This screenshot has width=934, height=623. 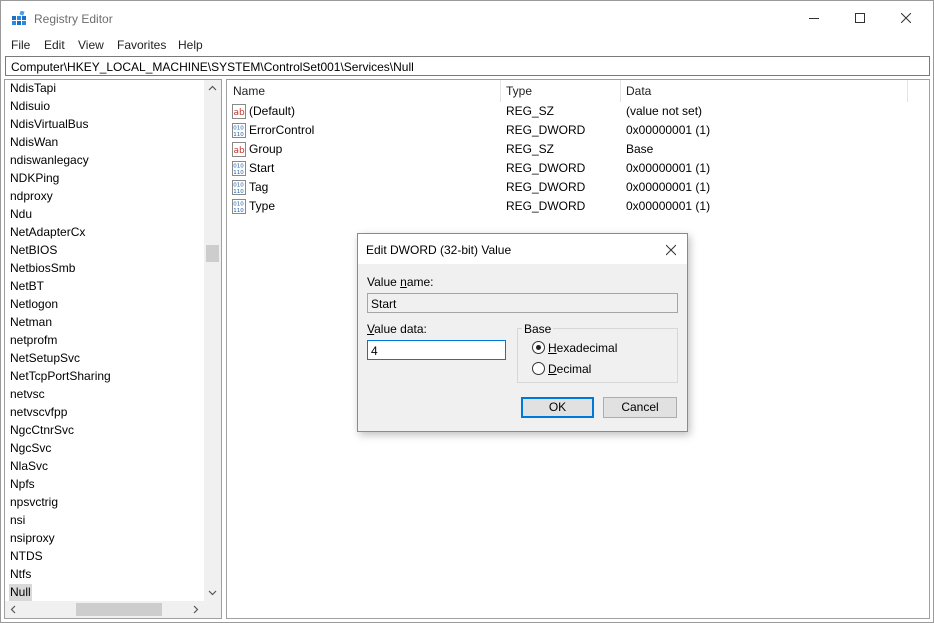 I want to click on menu-edit: Edit, so click(x=54, y=45).